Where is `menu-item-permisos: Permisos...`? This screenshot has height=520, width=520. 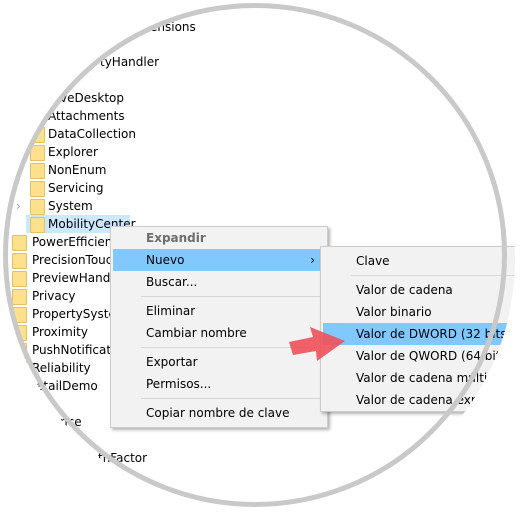 menu-item-permisos: Permisos... is located at coordinates (219, 384).